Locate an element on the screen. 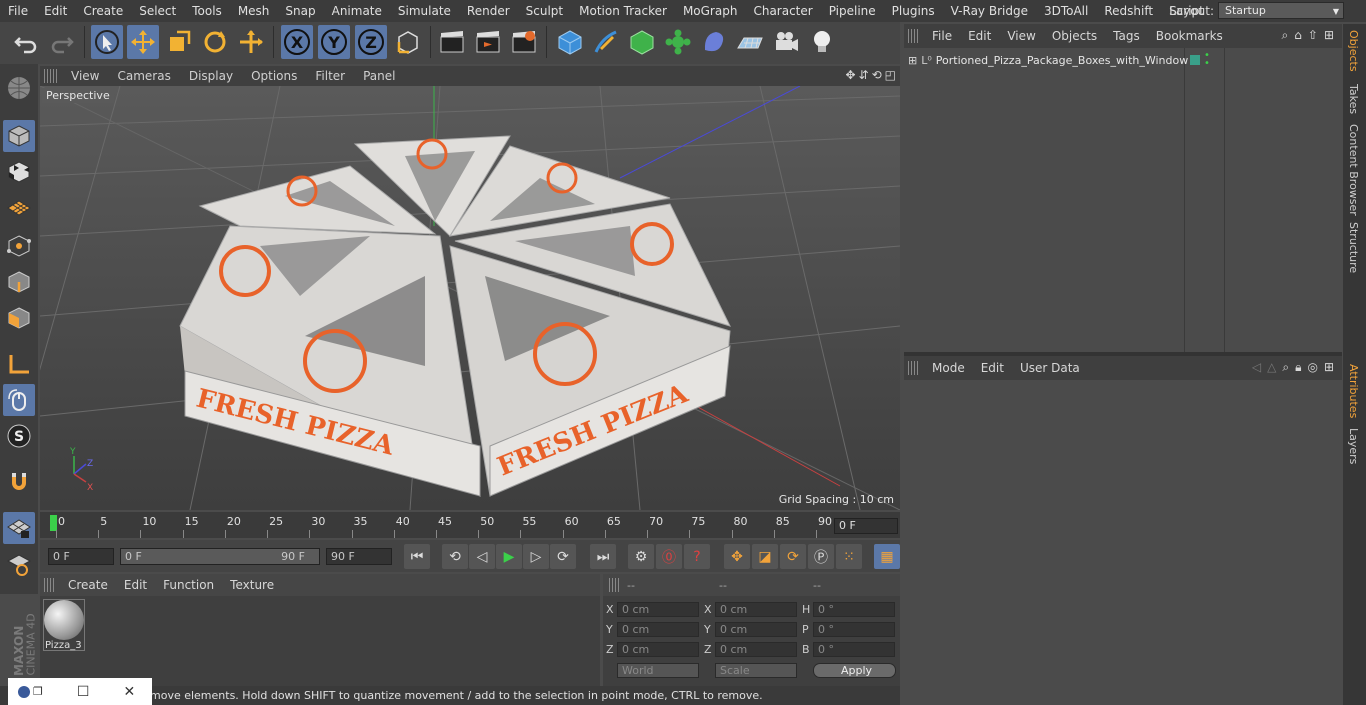  world-dropdown: World is located at coordinates (658, 670).